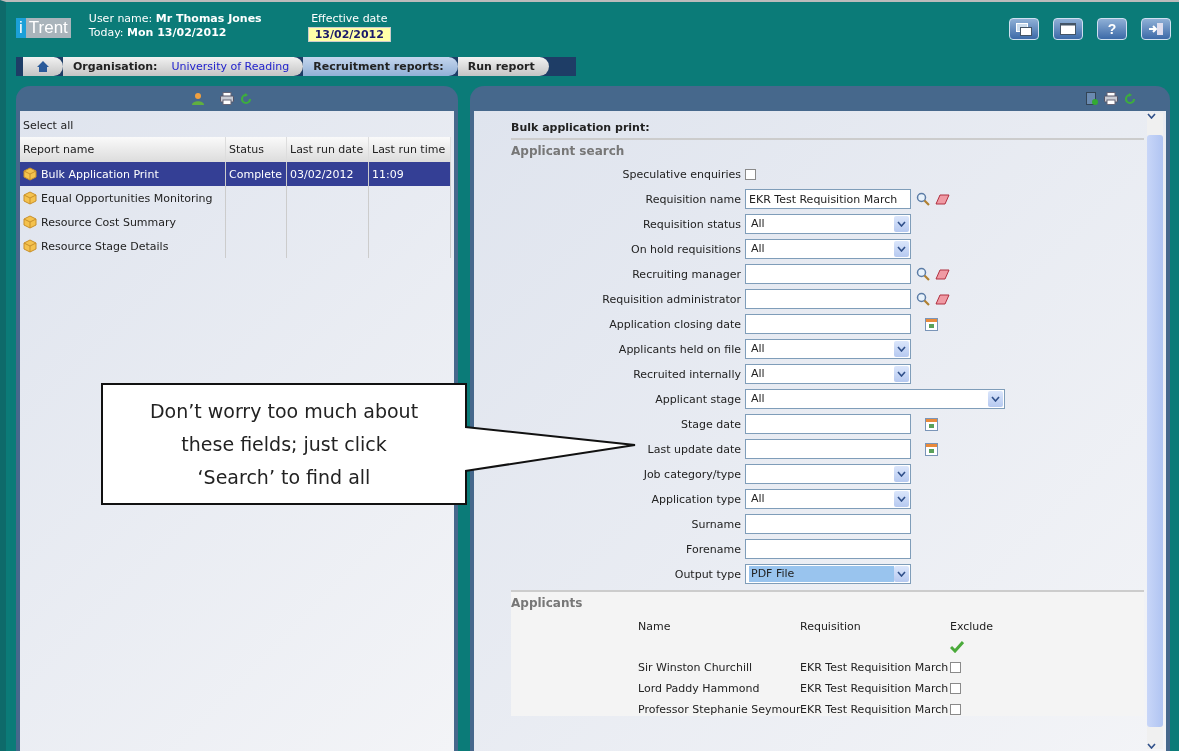 This screenshot has height=751, width=1179. What do you see at coordinates (115, 66) in the screenshot?
I see `breadcrumb-label: Organisation:` at bounding box center [115, 66].